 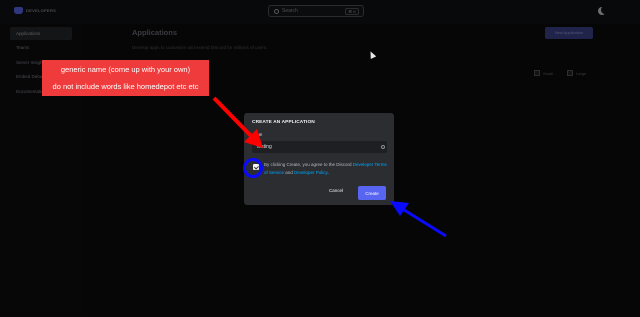 What do you see at coordinates (548, 73) in the screenshot?
I see `view-small-label: Small` at bounding box center [548, 73].